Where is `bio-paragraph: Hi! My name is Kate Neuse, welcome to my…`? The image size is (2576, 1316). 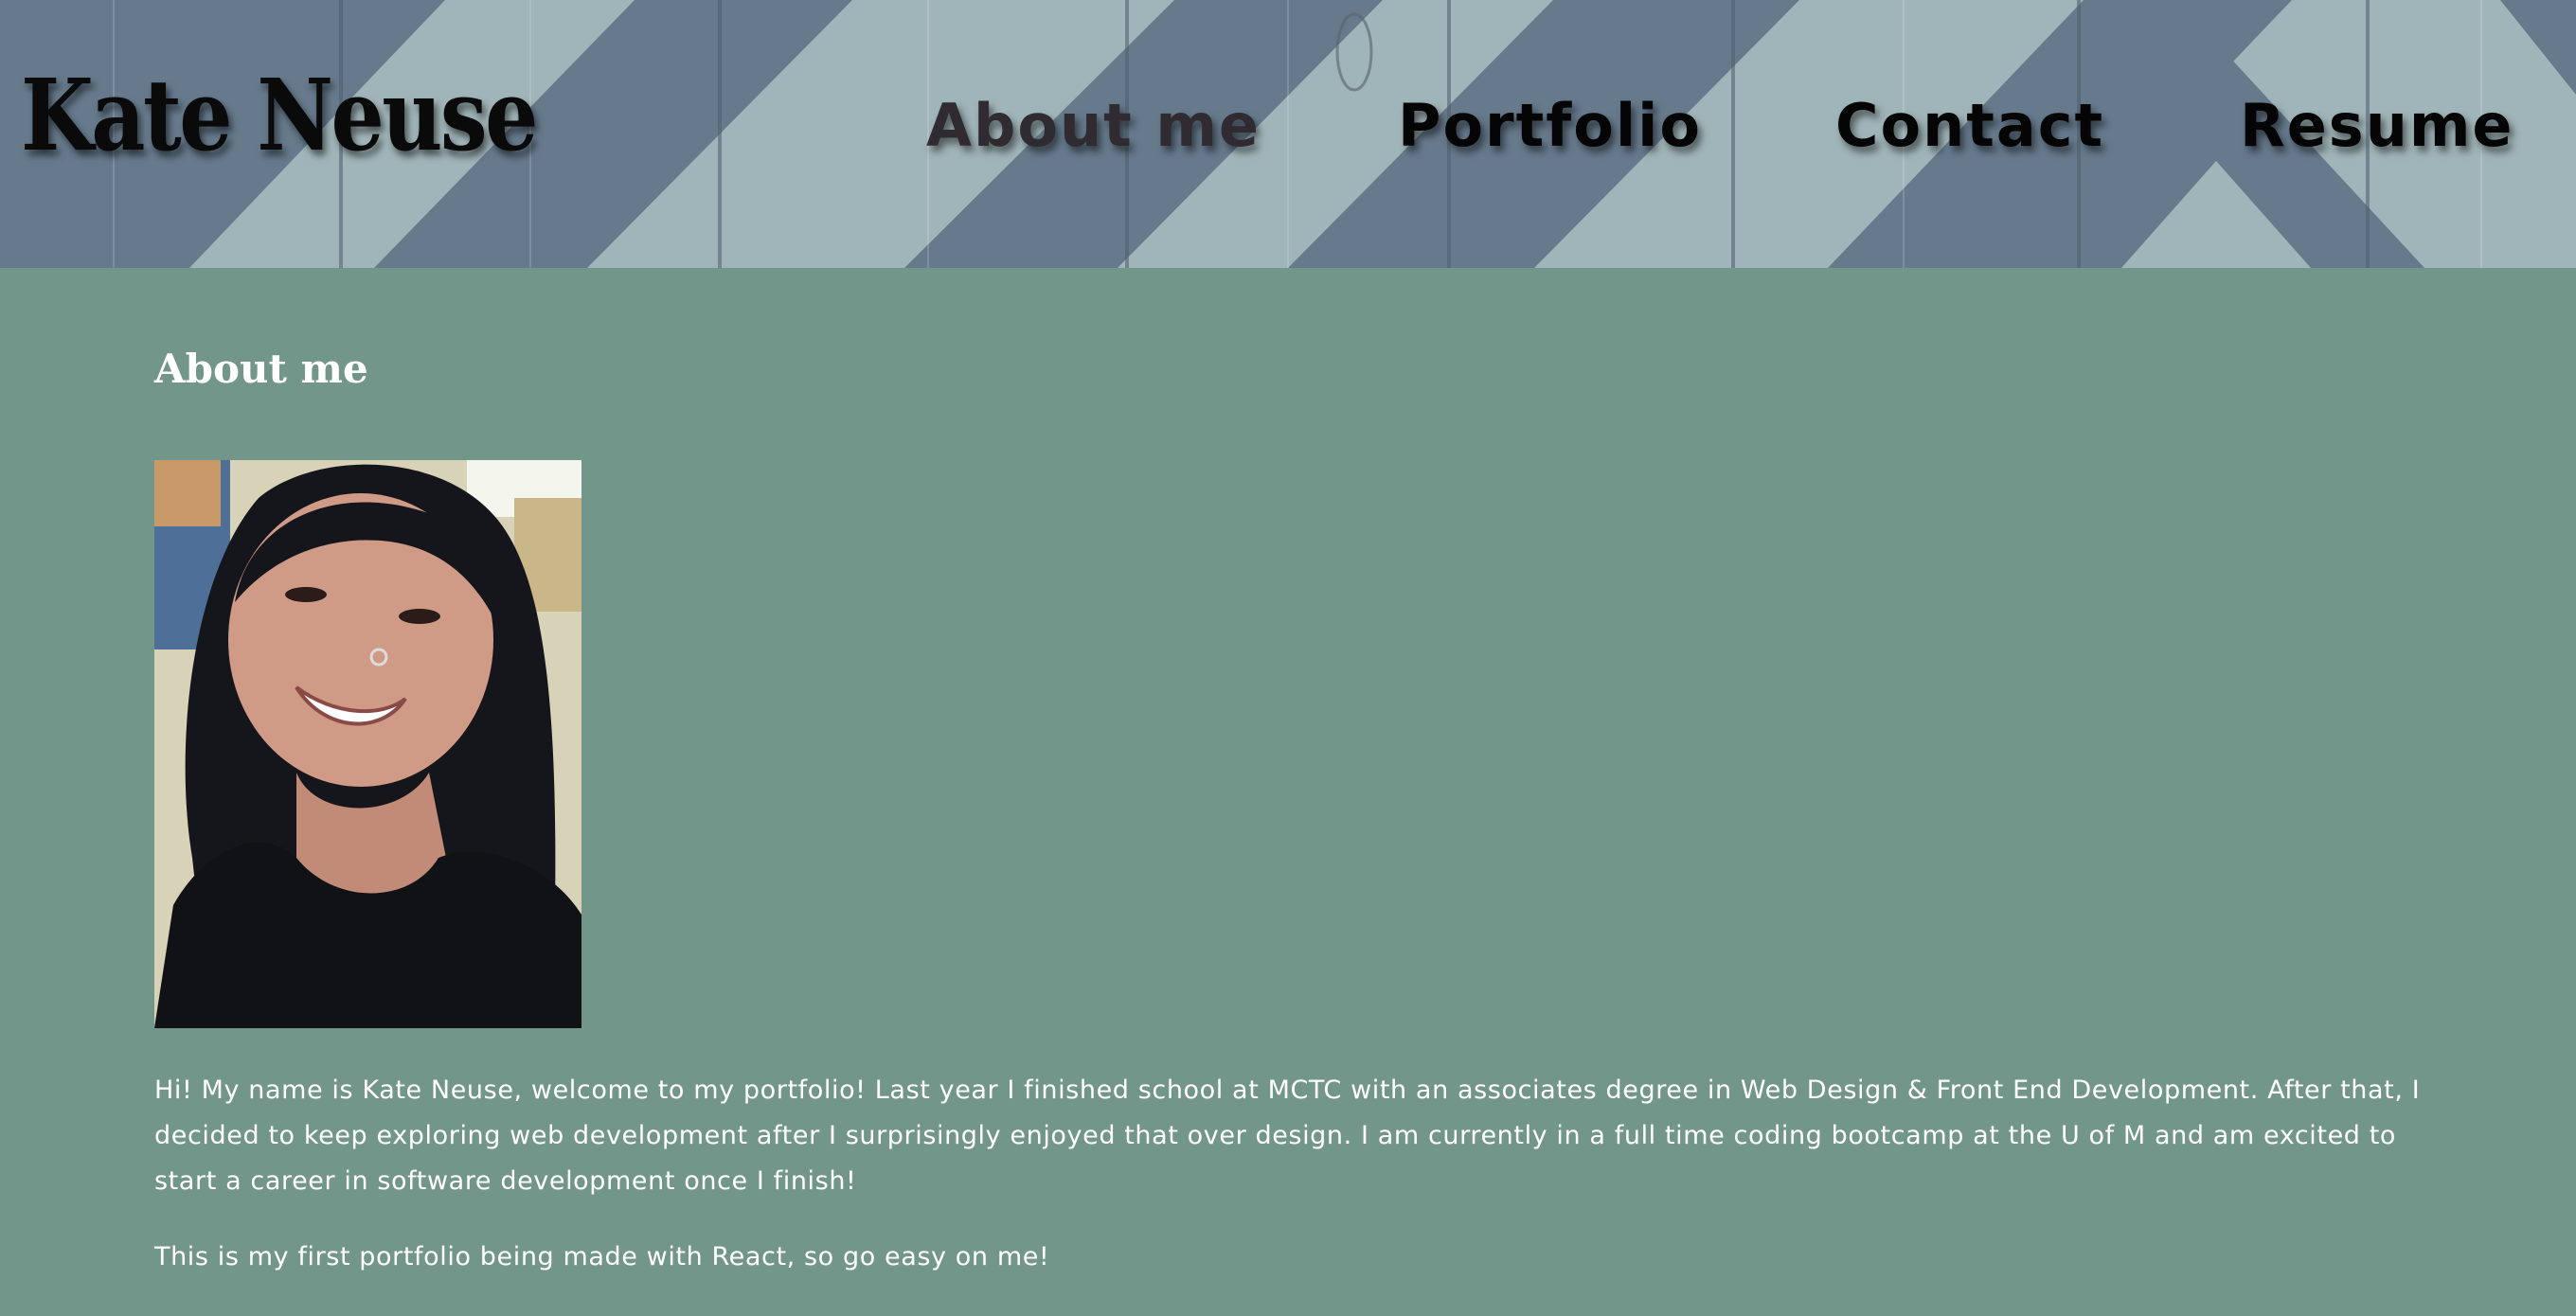 bio-paragraph: Hi! My name is Kate Neuse, welcome to my… is located at coordinates (1287, 1136).